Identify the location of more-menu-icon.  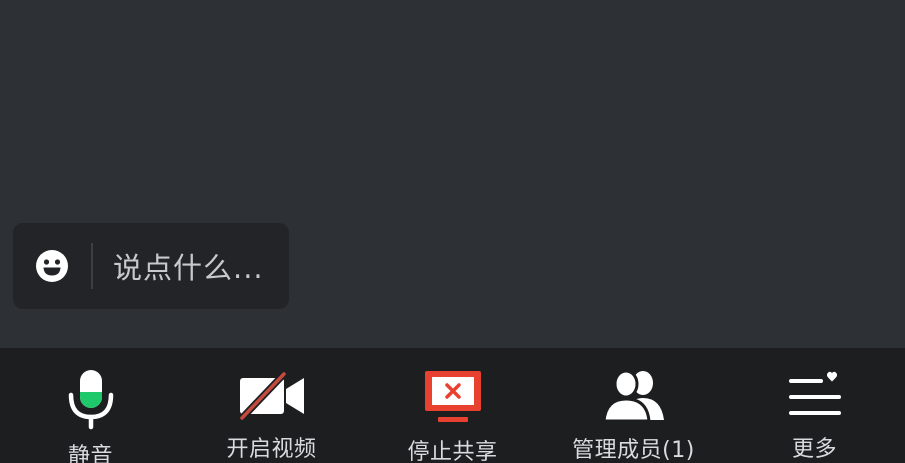
(814, 393).